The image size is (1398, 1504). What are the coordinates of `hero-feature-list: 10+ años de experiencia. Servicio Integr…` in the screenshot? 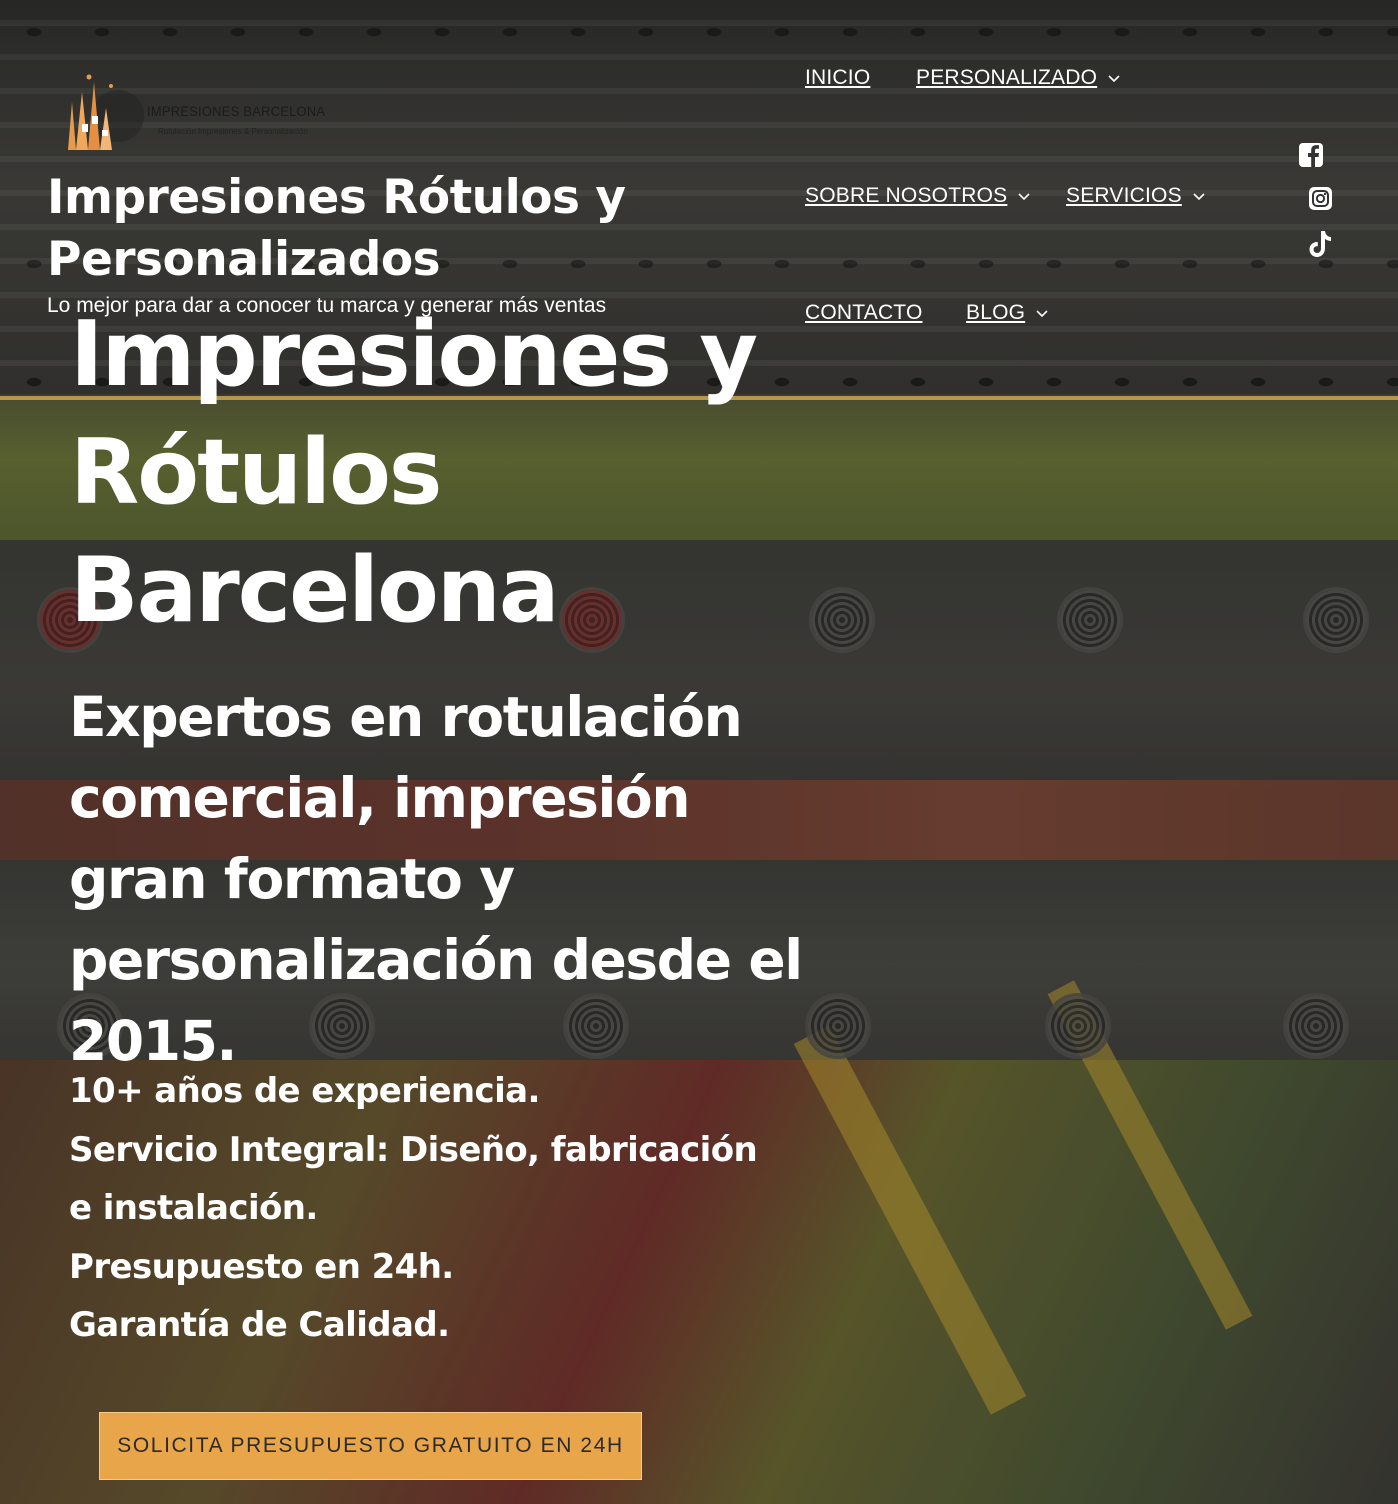 It's located at (429, 1208).